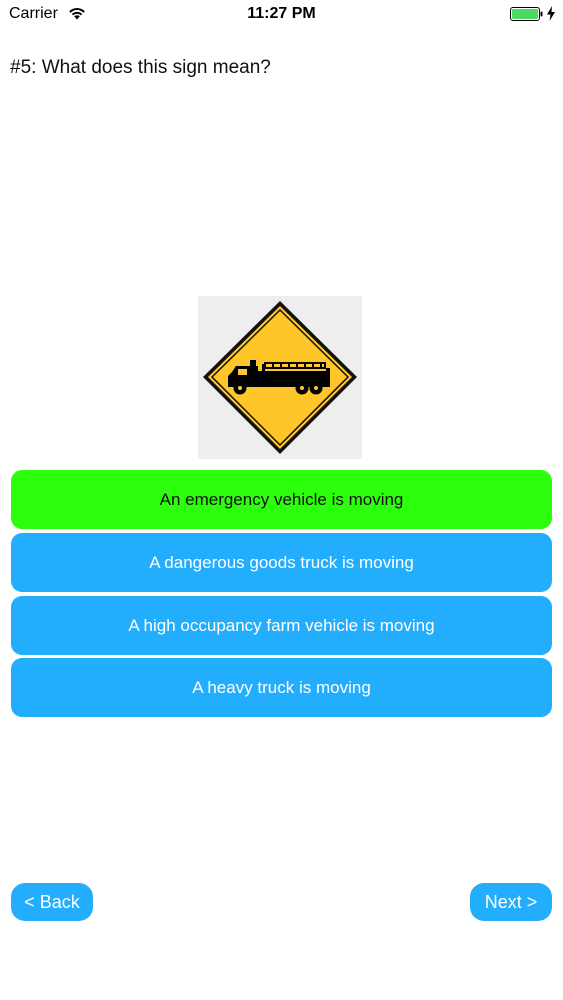  I want to click on status-bar: Carrier 11:27 PM, so click(281, 15).